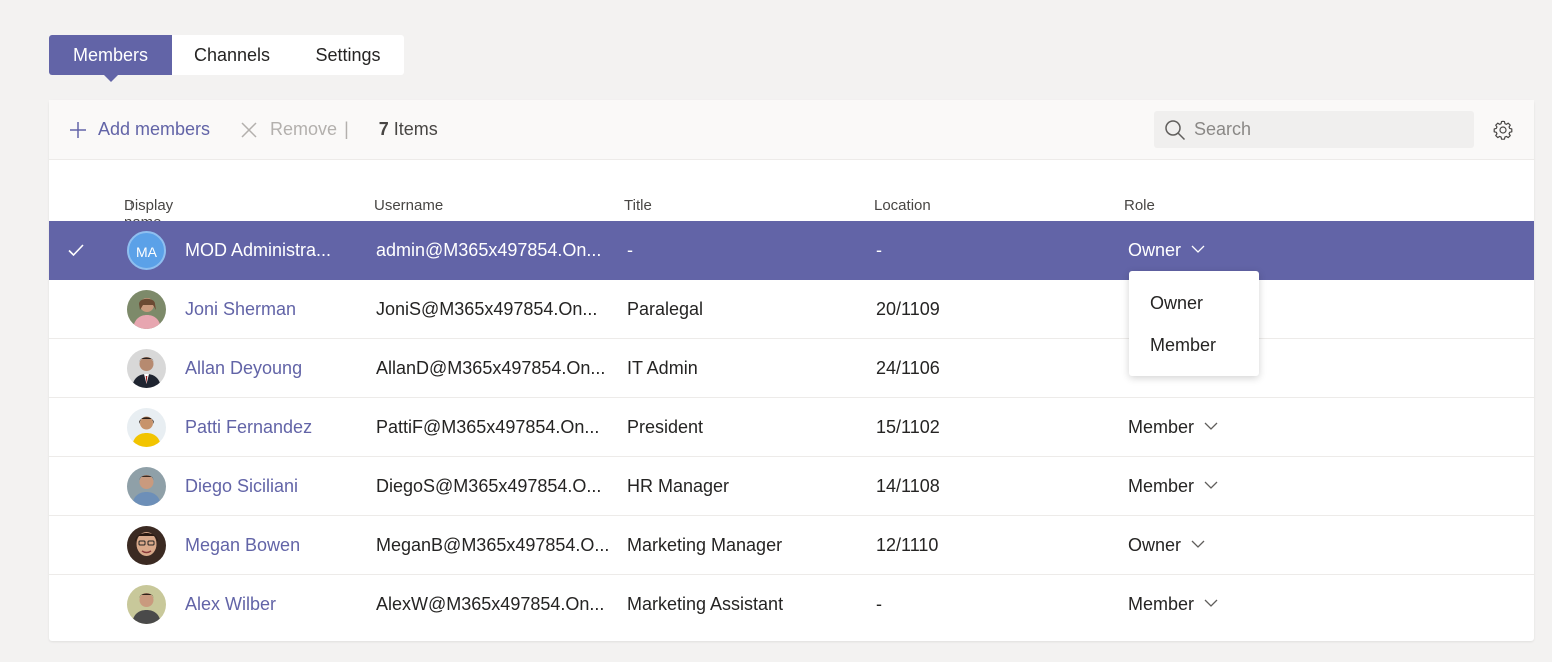 Image resolution: width=1552 pixels, height=662 pixels. I want to click on remove-button: Remove, so click(289, 129).